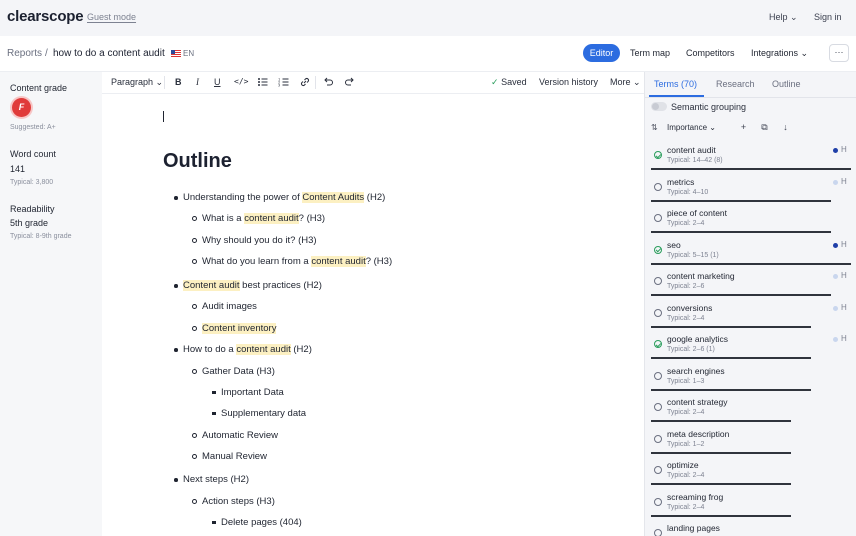 The width and height of the screenshot is (856, 536). What do you see at coordinates (197, 82) in the screenshot?
I see `italic-icon: I` at bounding box center [197, 82].